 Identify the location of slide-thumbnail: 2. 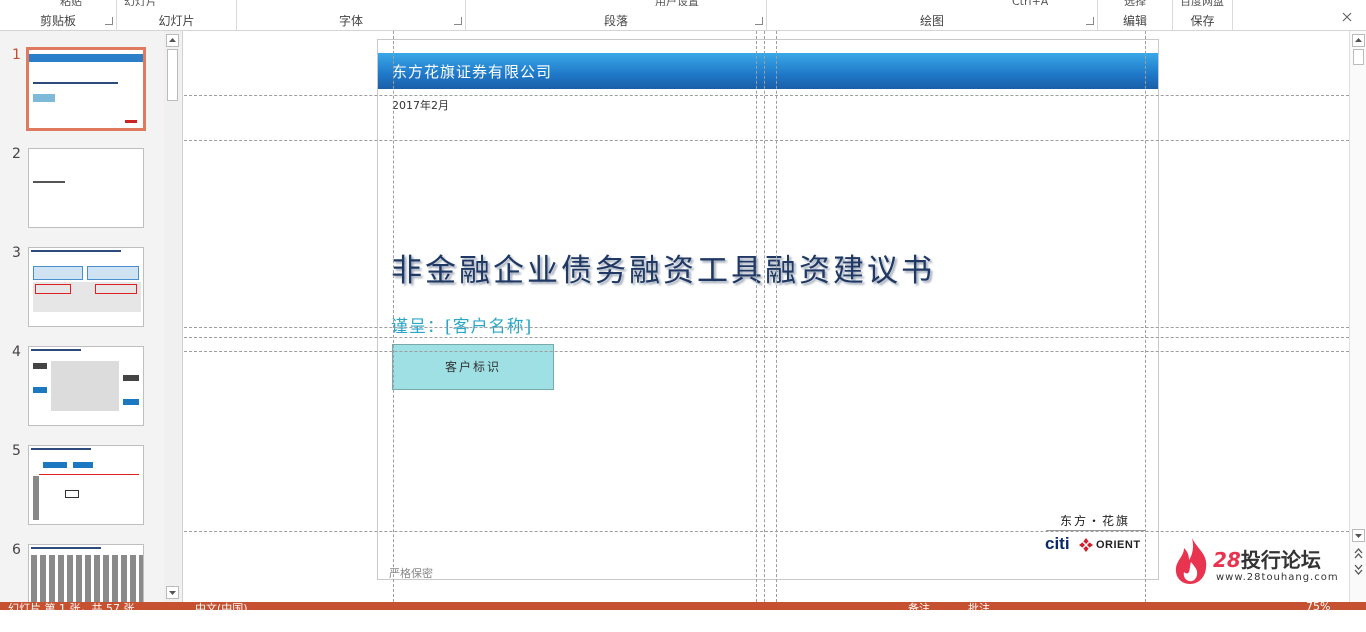
(82, 191).